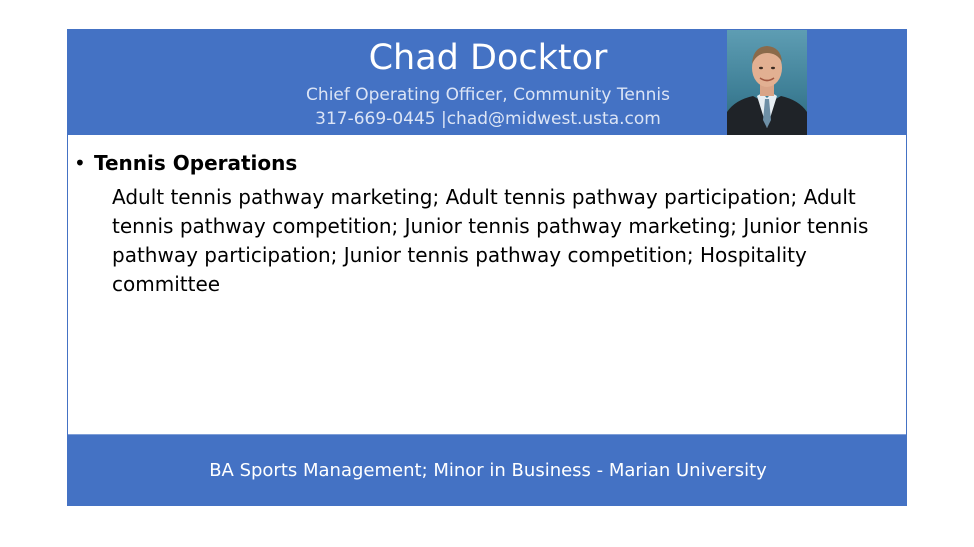  What do you see at coordinates (196, 163) in the screenshot?
I see `section-heading: Tennis Operations` at bounding box center [196, 163].